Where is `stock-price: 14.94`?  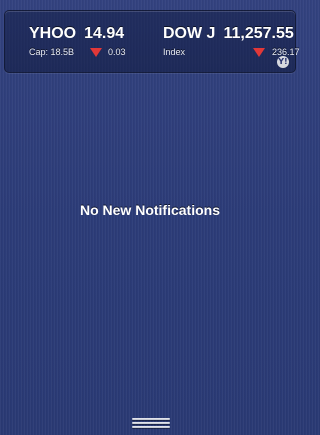
stock-price: 14.94 is located at coordinates (104, 33).